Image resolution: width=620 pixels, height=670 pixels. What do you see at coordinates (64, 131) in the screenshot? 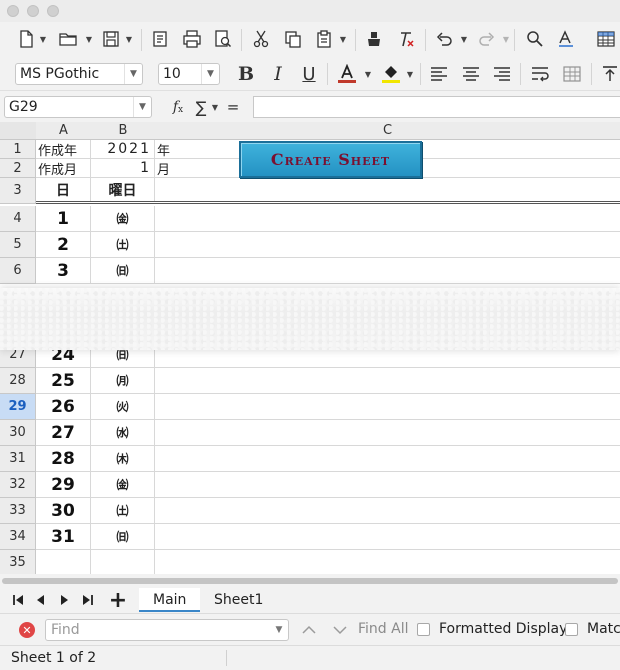
I see `column-header-a: A` at bounding box center [64, 131].